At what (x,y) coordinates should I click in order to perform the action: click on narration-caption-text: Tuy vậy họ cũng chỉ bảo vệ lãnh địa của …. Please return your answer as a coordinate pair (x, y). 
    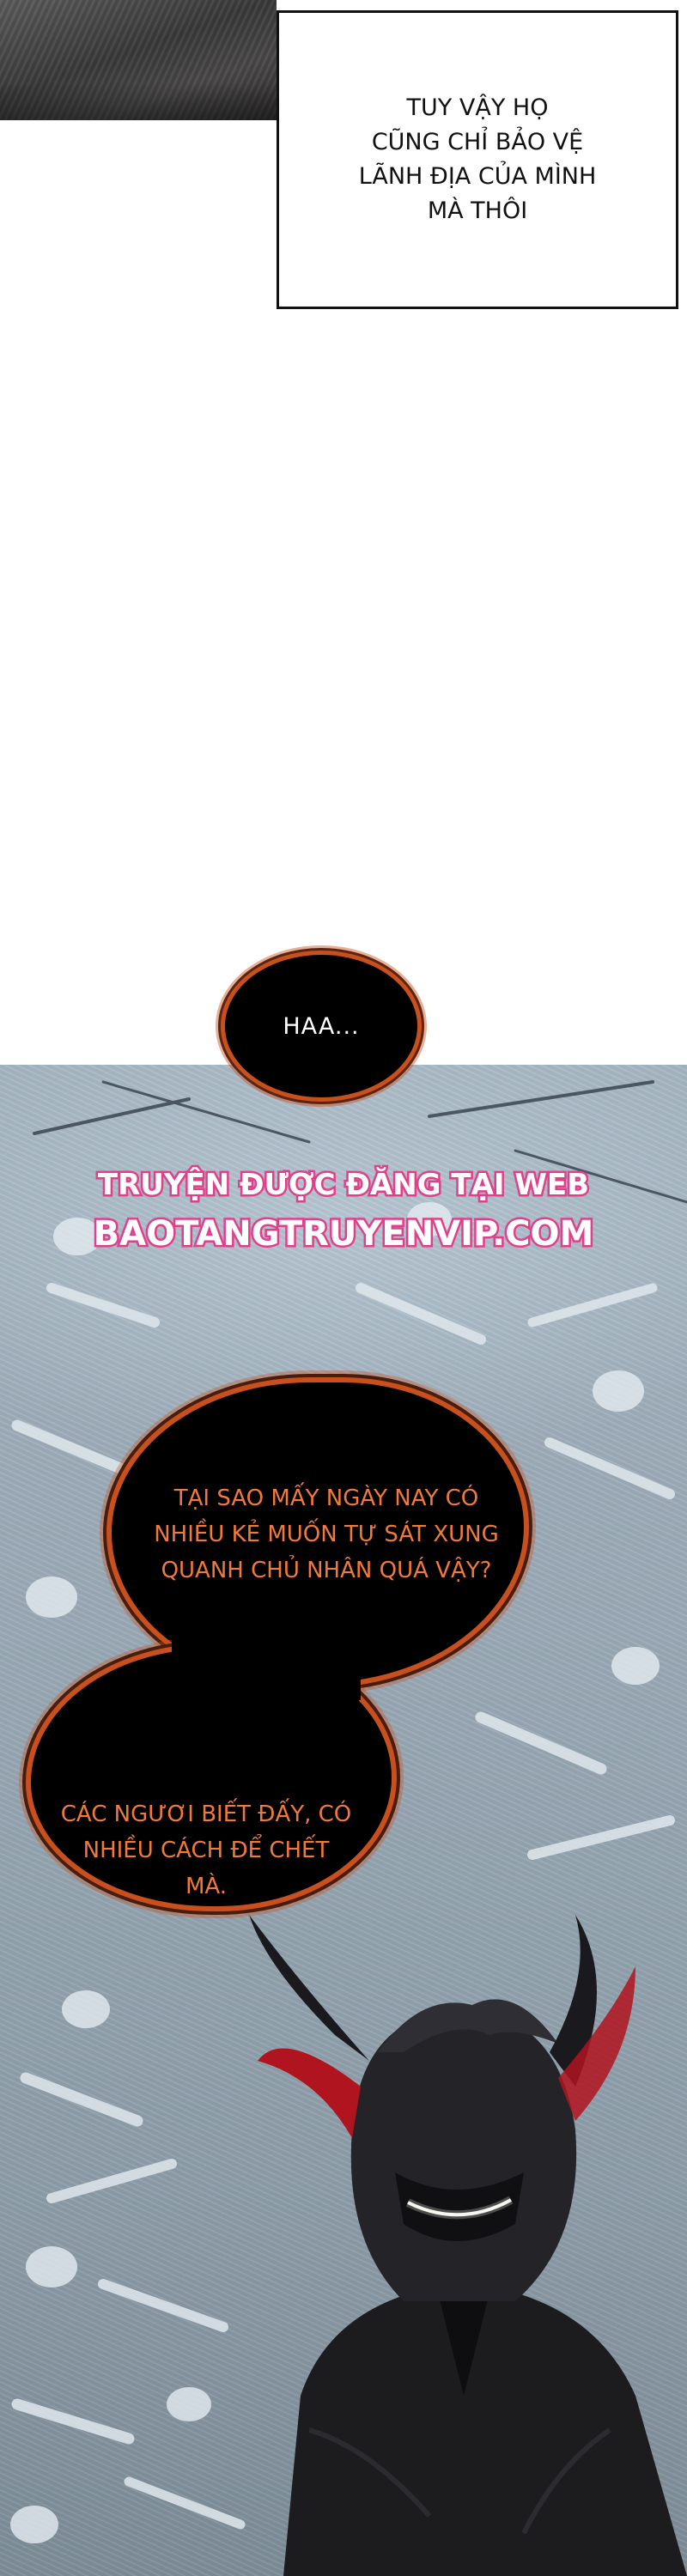
    Looking at the image, I should click on (477, 159).